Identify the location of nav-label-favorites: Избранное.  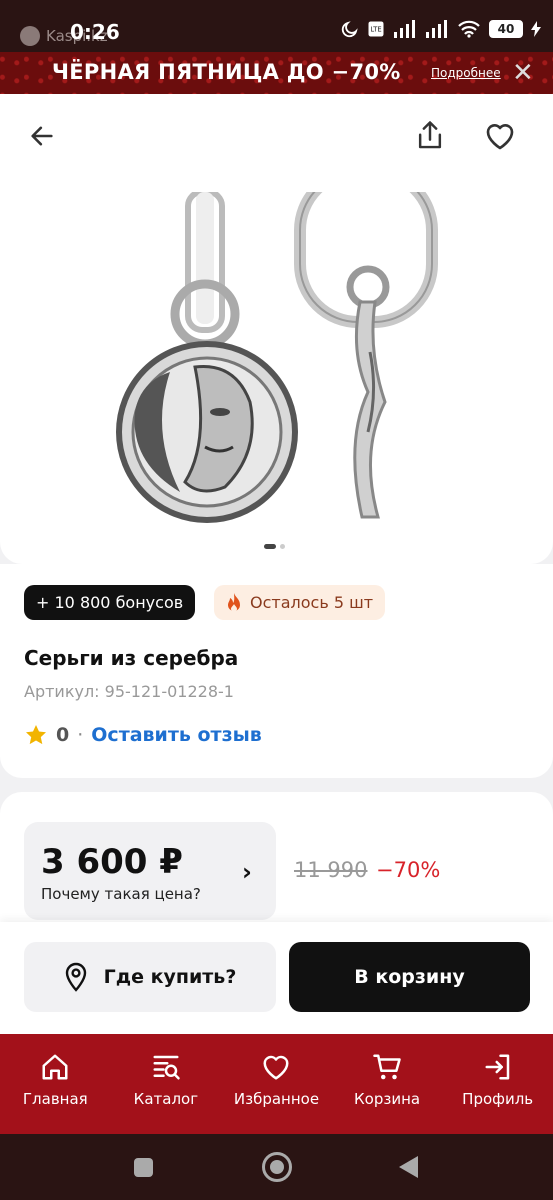
(276, 1099).